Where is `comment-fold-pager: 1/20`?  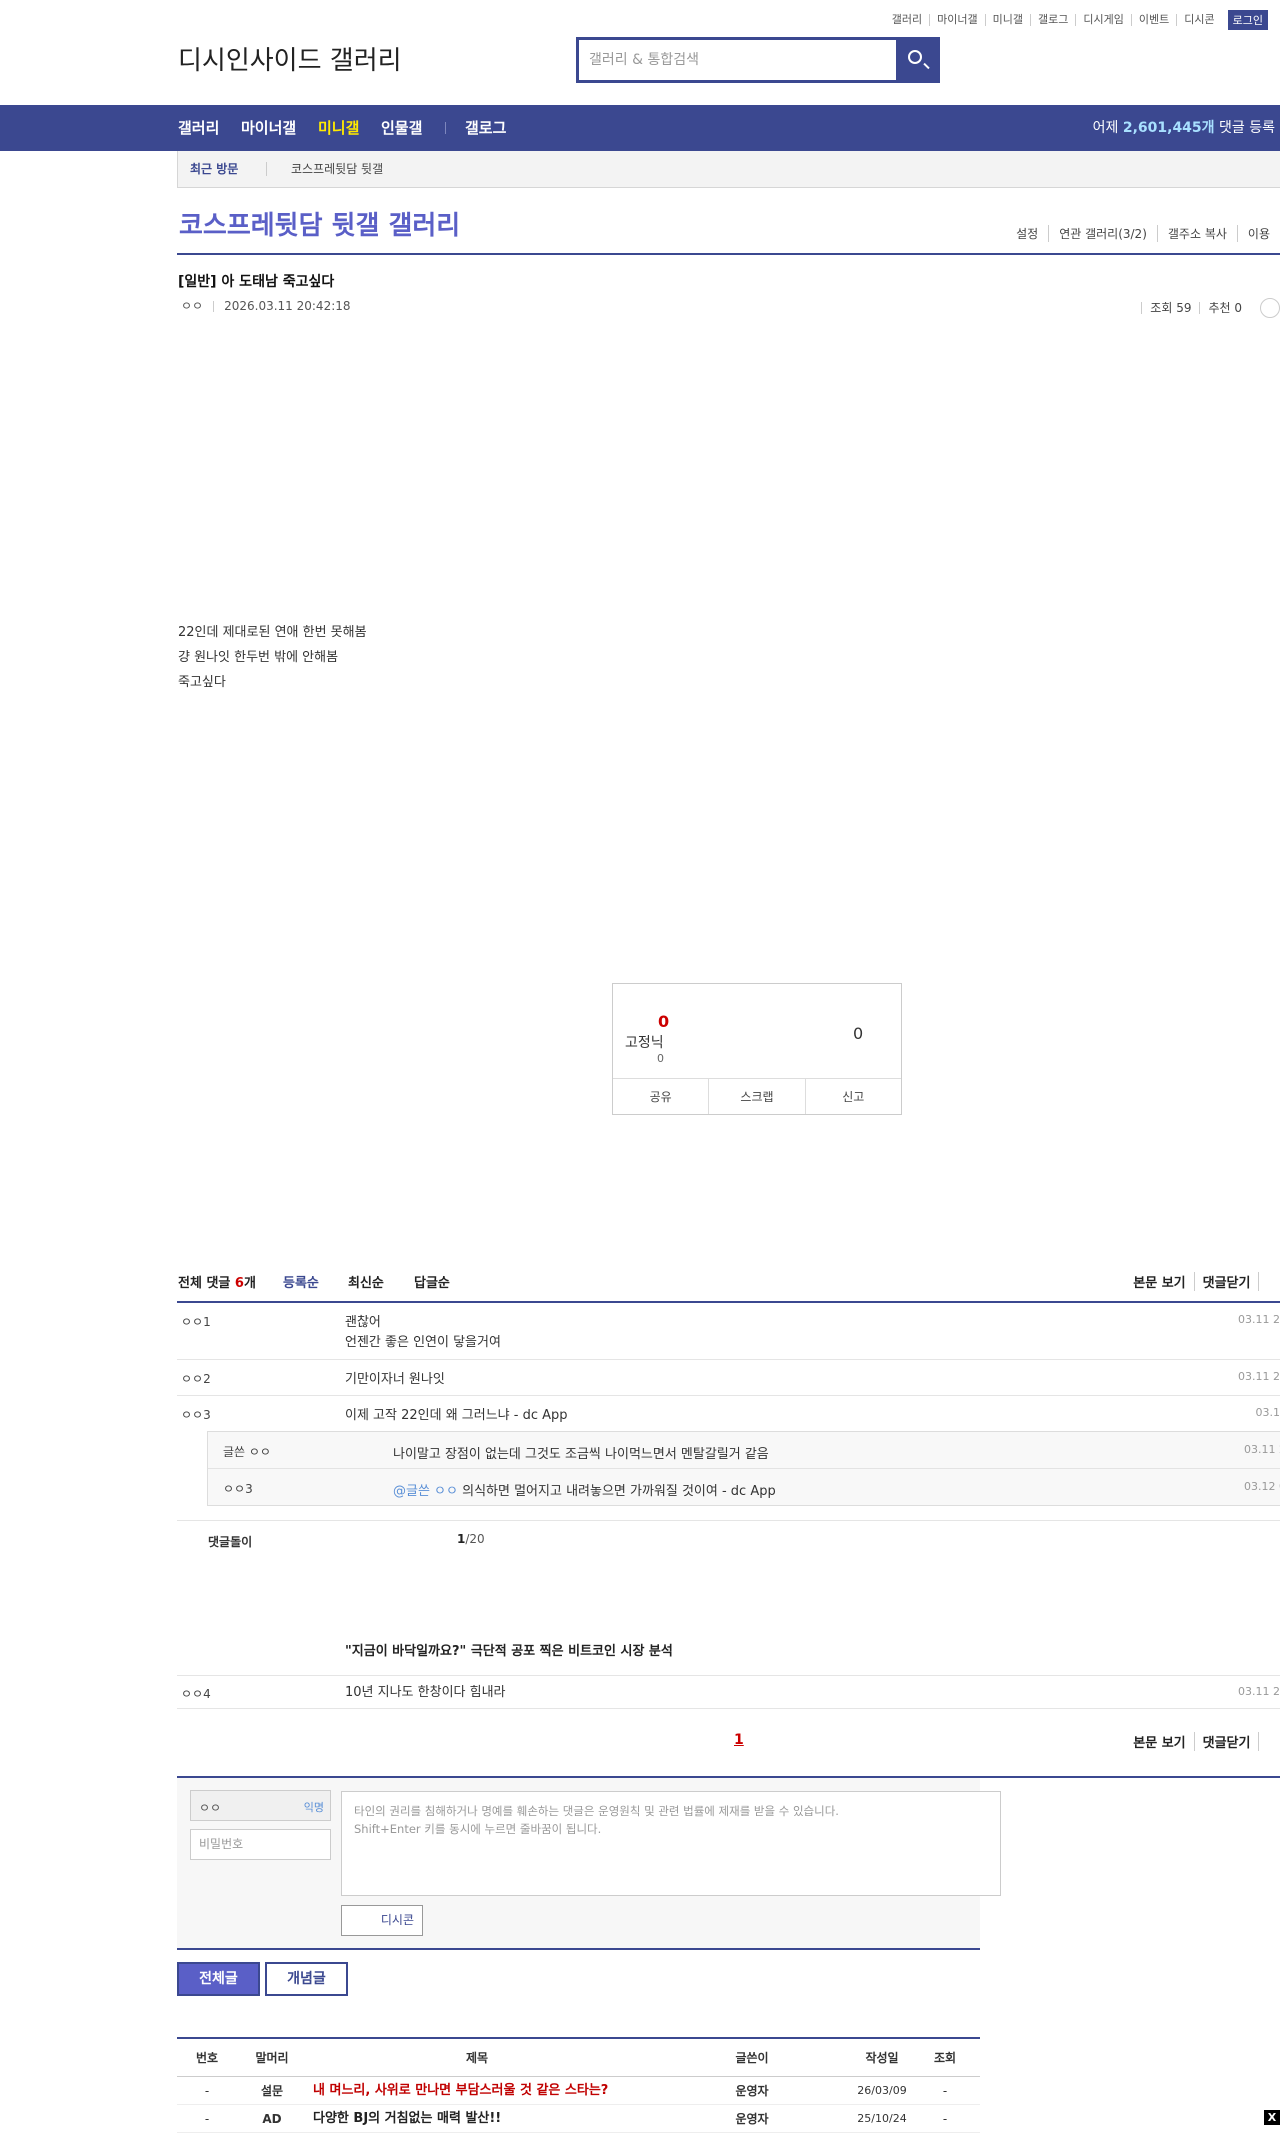
comment-fold-pager: 1/20 is located at coordinates (471, 1539).